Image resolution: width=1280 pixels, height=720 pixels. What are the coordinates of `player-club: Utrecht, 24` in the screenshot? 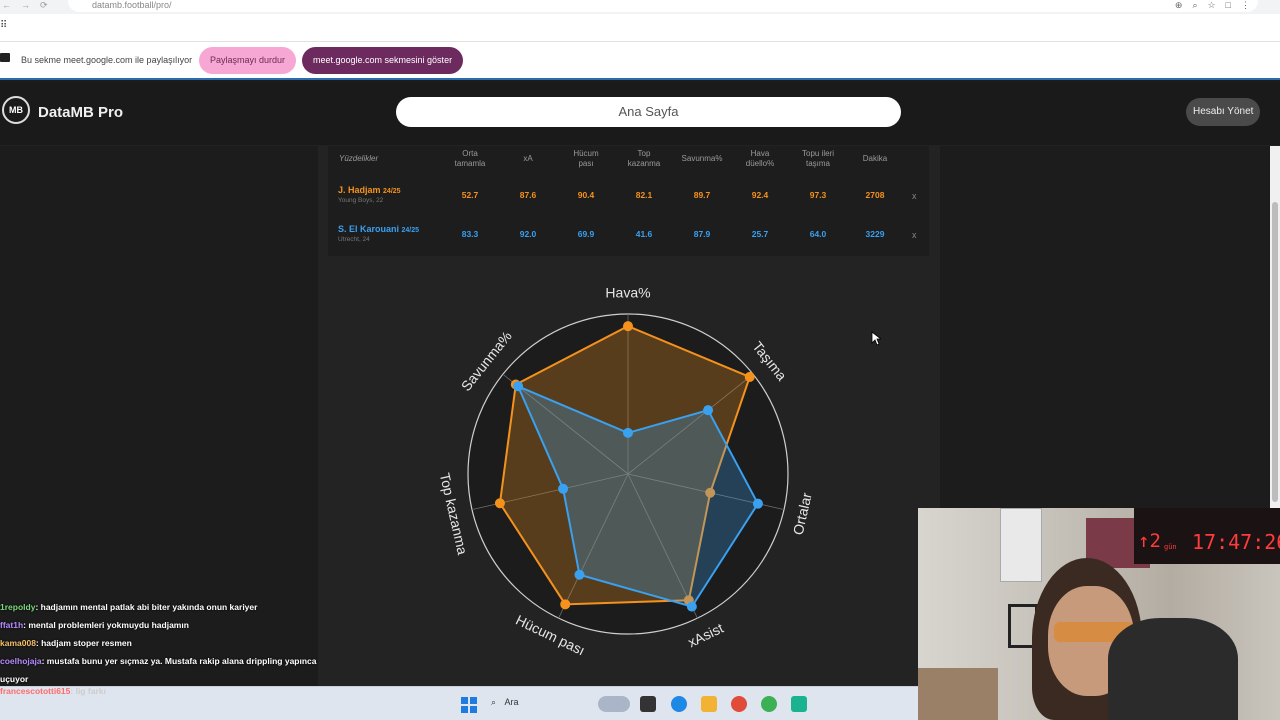 It's located at (354, 239).